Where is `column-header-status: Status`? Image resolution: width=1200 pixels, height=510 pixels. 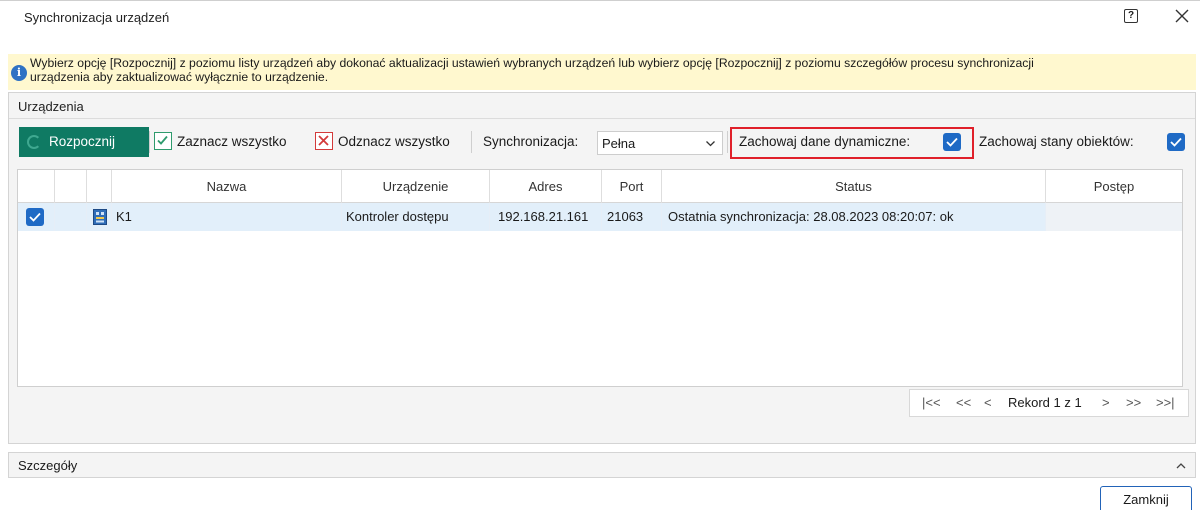 column-header-status: Status is located at coordinates (854, 186).